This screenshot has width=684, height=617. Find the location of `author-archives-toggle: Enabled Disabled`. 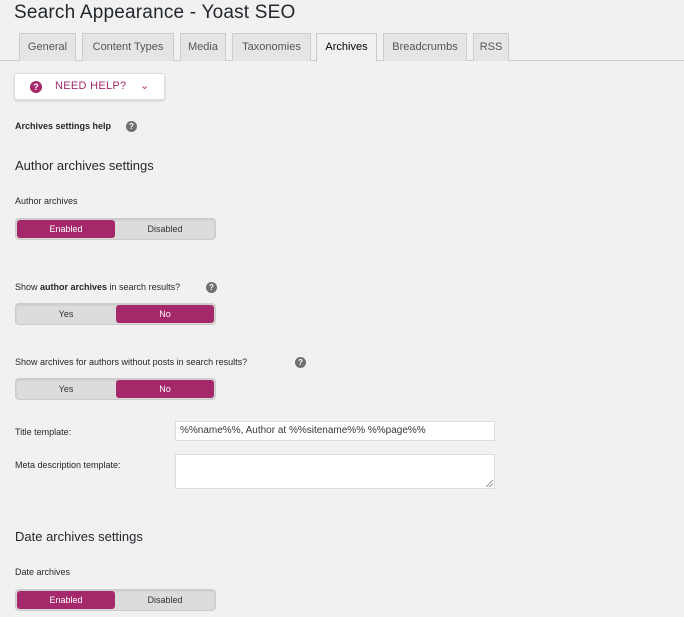

author-archives-toggle: Enabled Disabled is located at coordinates (115, 229).